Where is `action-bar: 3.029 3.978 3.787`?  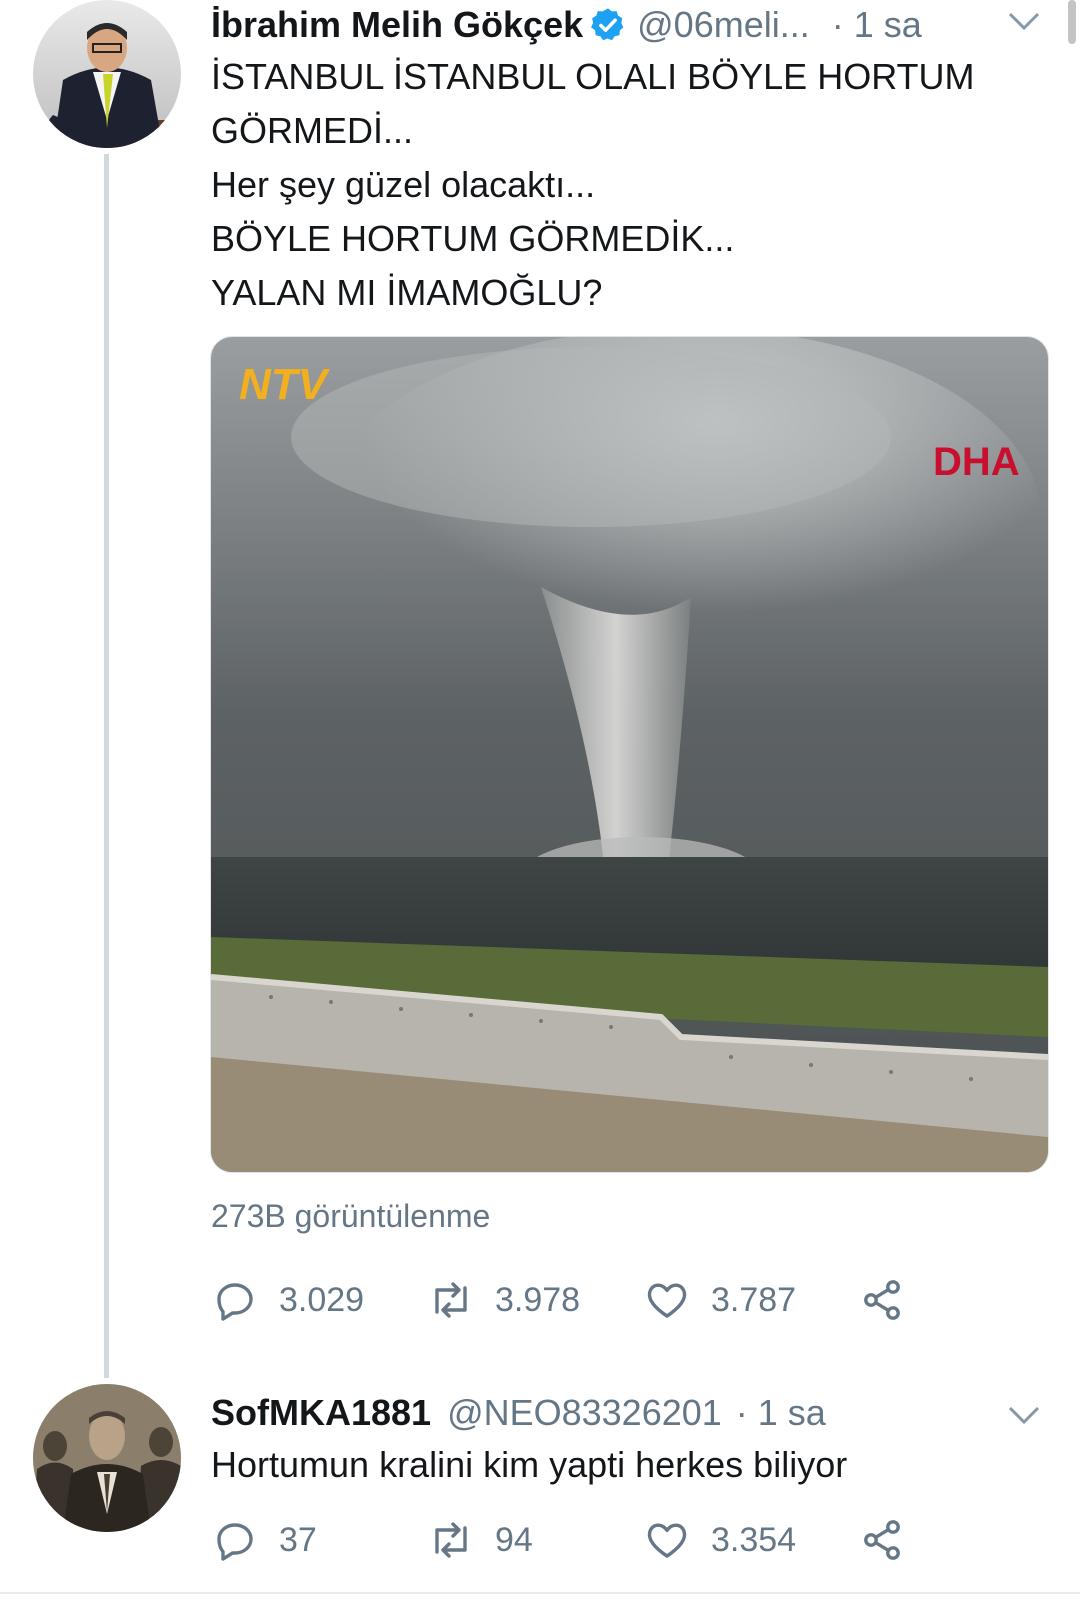 action-bar: 3.029 3.978 3.787 is located at coordinates (571, 1300).